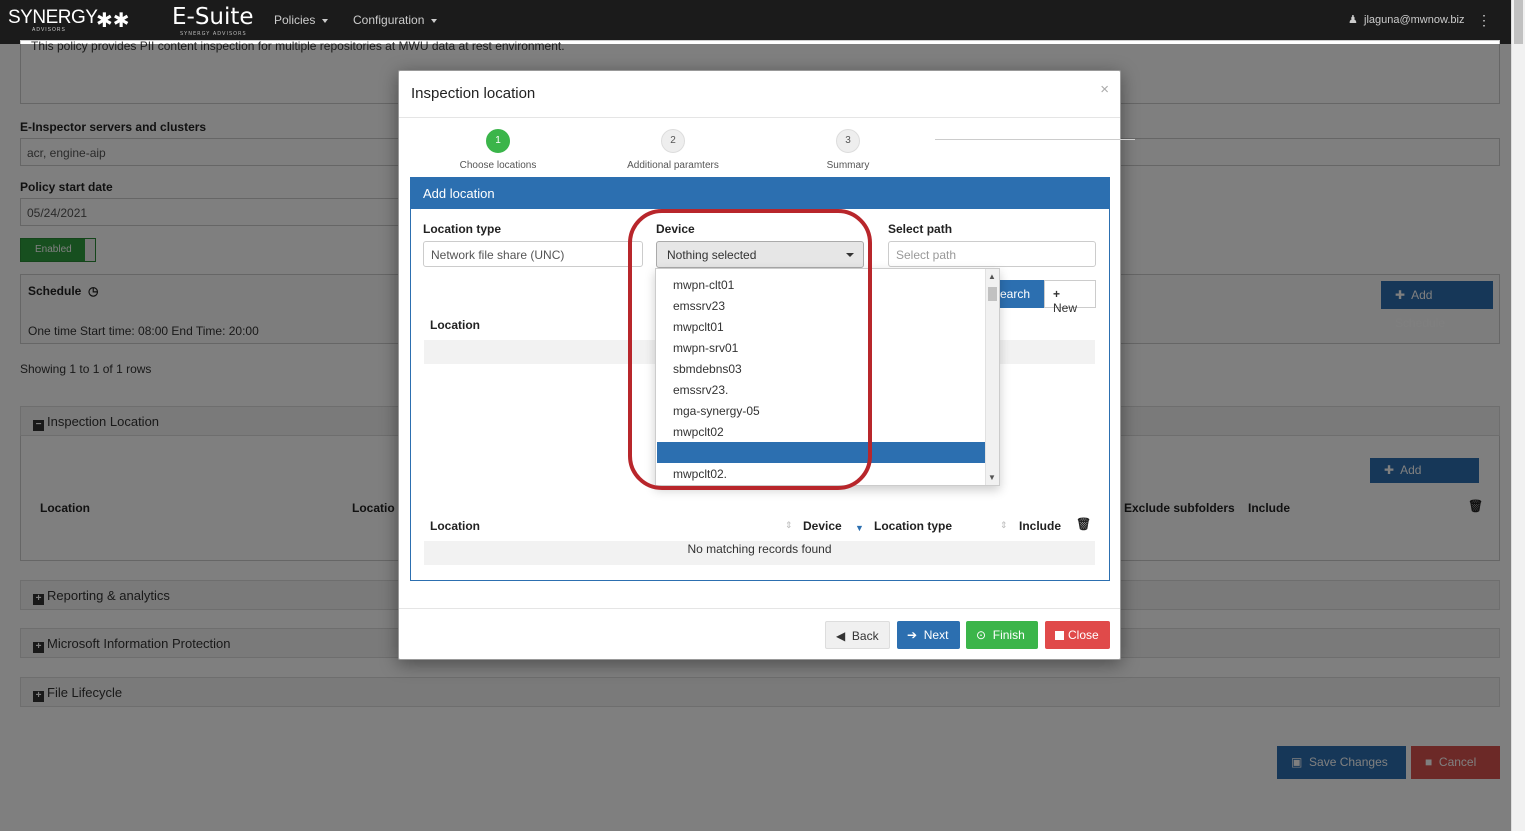 The image size is (1525, 831). I want to click on device-option-highlighted, so click(822, 452).